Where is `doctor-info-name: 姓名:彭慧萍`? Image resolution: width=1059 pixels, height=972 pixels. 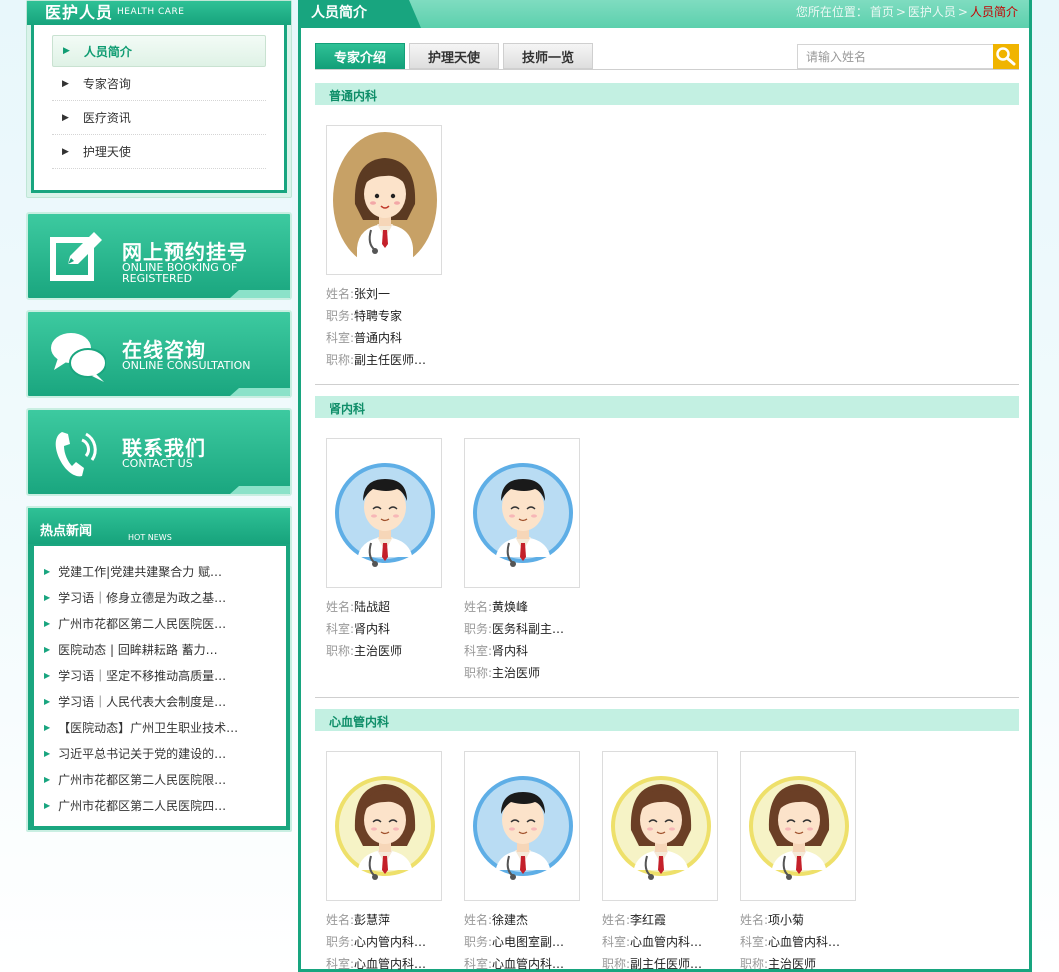 doctor-info-name: 姓名:彭慧萍 is located at coordinates (384, 920).